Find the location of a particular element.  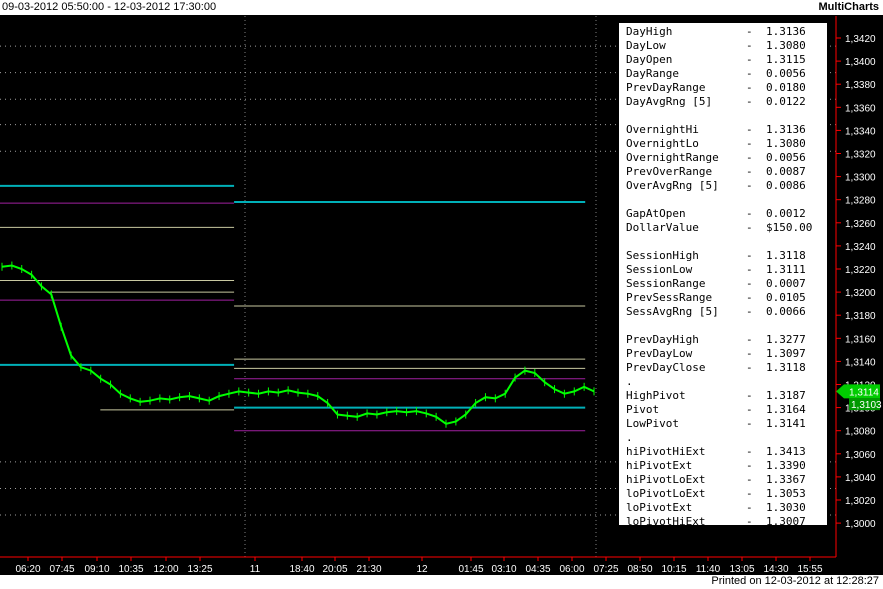

stat-label: LowPivot is located at coordinates (652, 423).